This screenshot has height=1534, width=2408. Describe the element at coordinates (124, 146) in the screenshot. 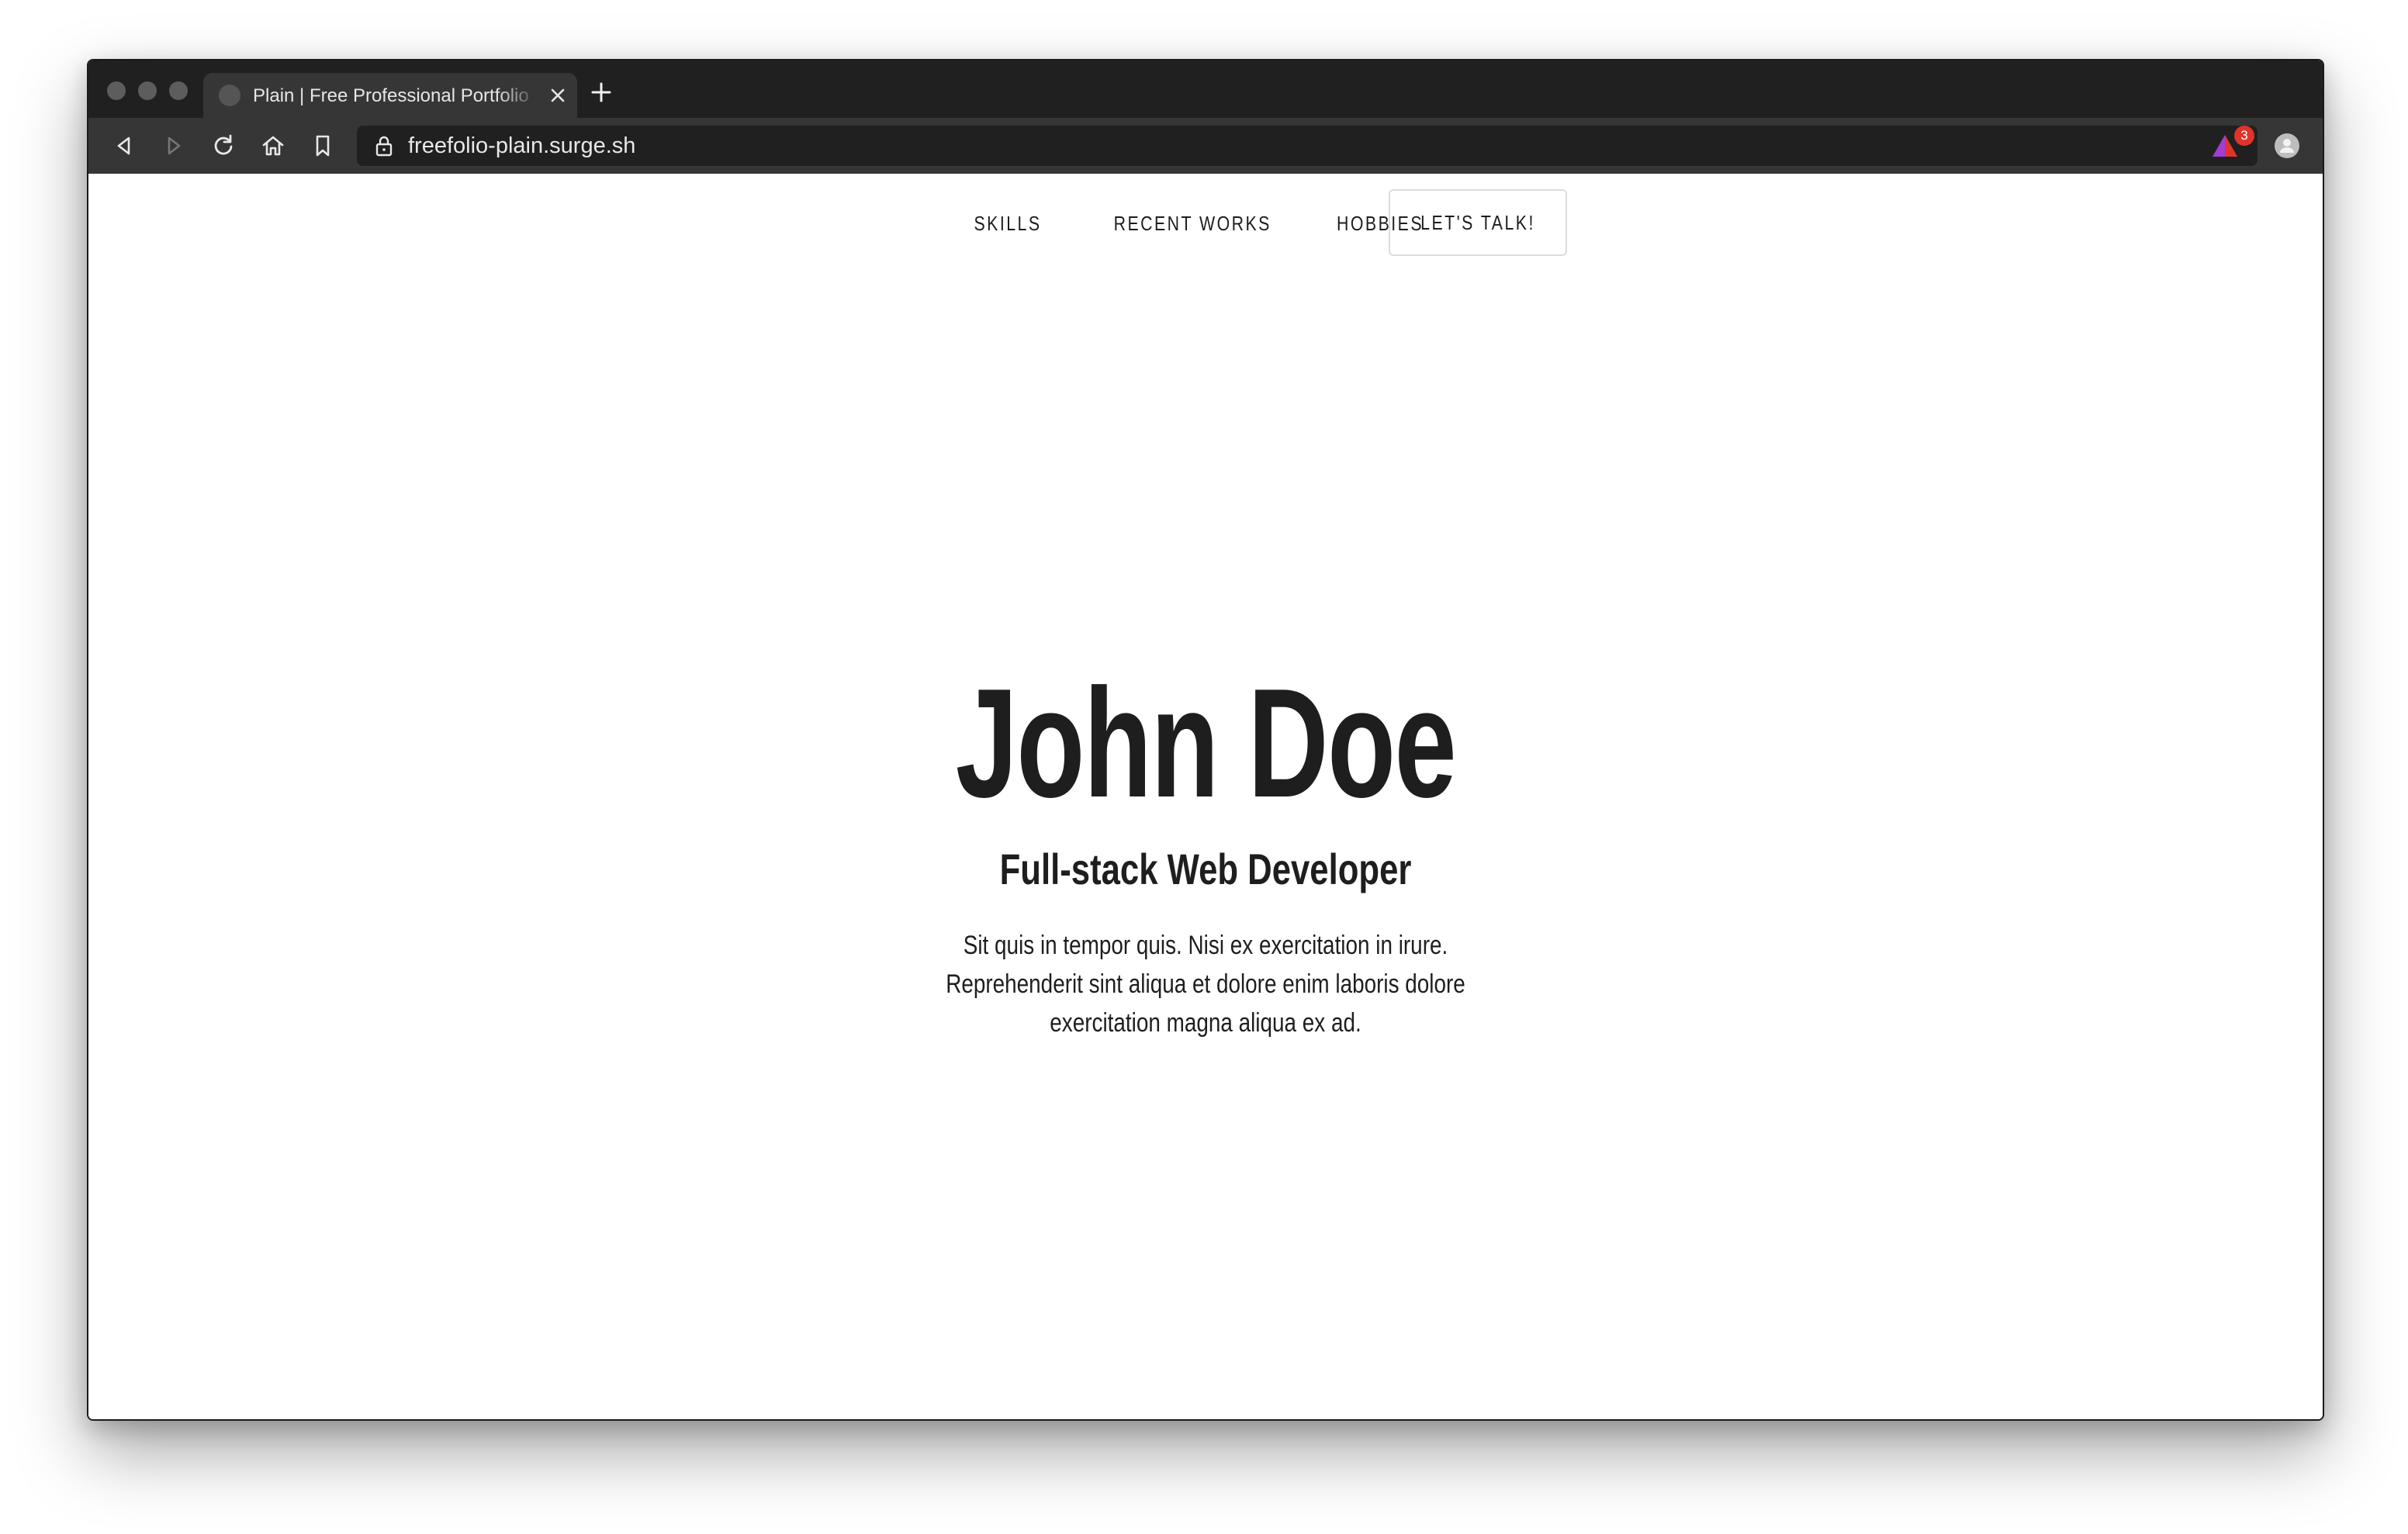

I see `back-arrow-icon` at that location.